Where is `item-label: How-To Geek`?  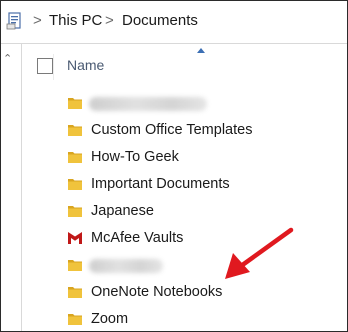
item-label: How-To Geek is located at coordinates (135, 157).